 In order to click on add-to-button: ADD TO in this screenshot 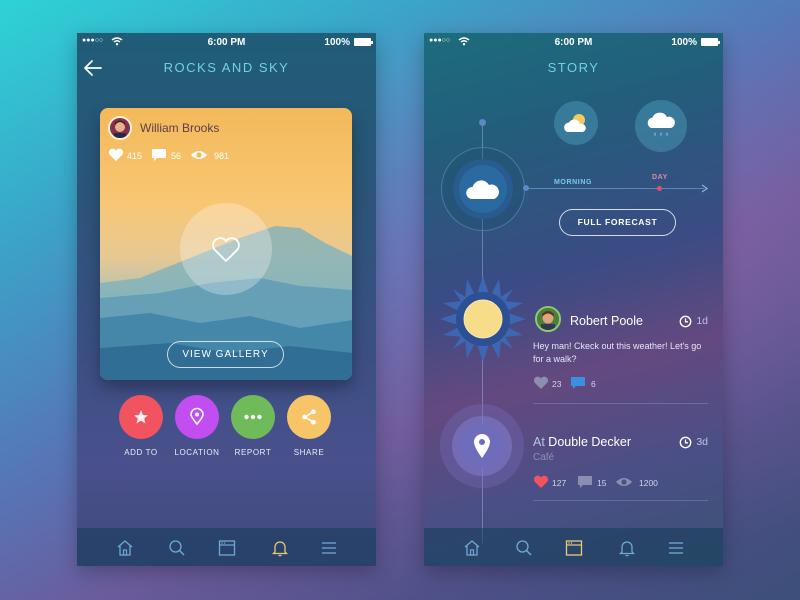, I will do `click(141, 426)`.